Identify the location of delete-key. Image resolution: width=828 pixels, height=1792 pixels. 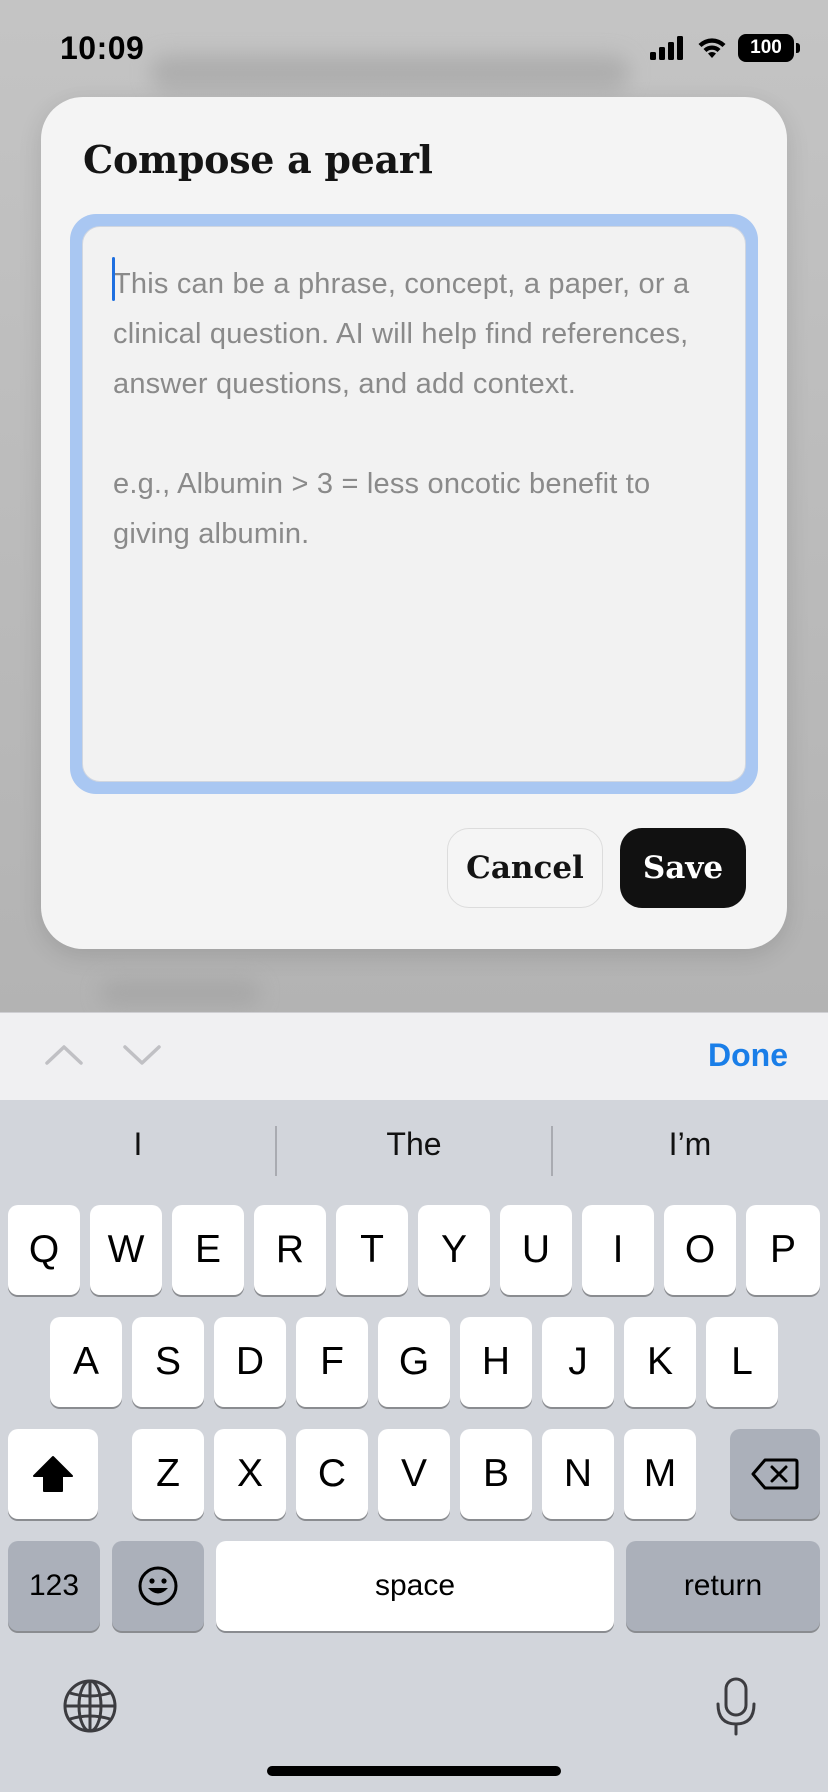
(775, 1474).